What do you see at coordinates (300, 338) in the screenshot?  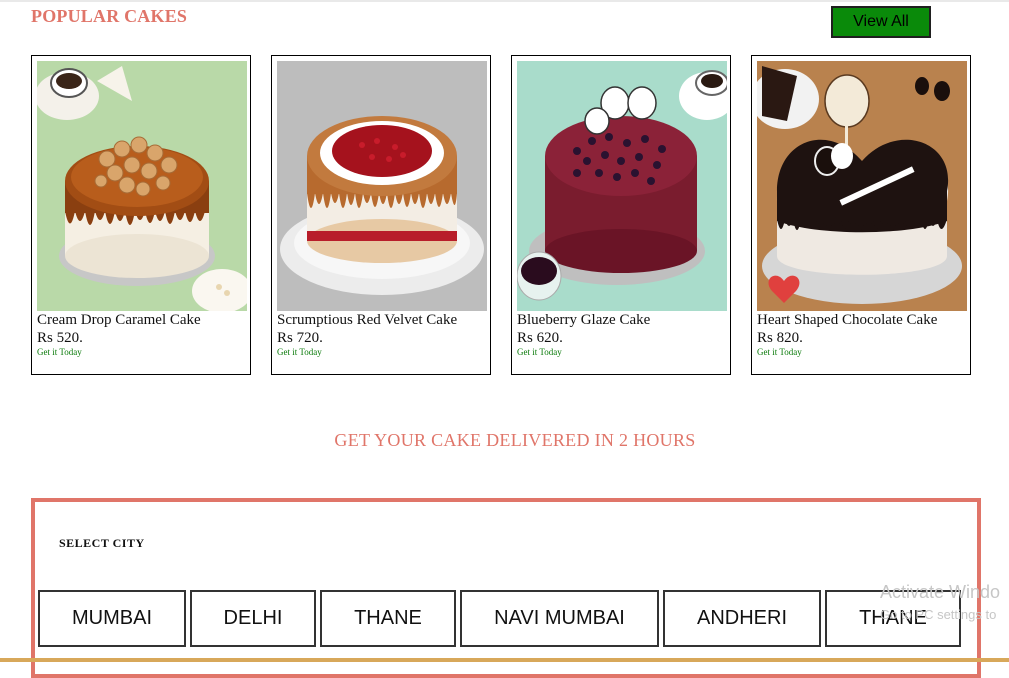 I see `card-price: Rs 720.` at bounding box center [300, 338].